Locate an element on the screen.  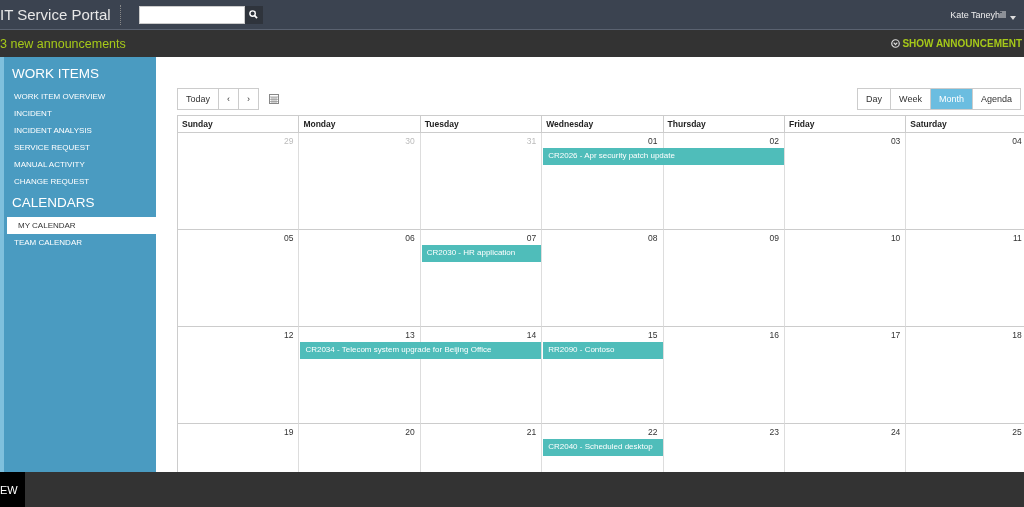
caret-icon is located at coordinates (1013, 17).